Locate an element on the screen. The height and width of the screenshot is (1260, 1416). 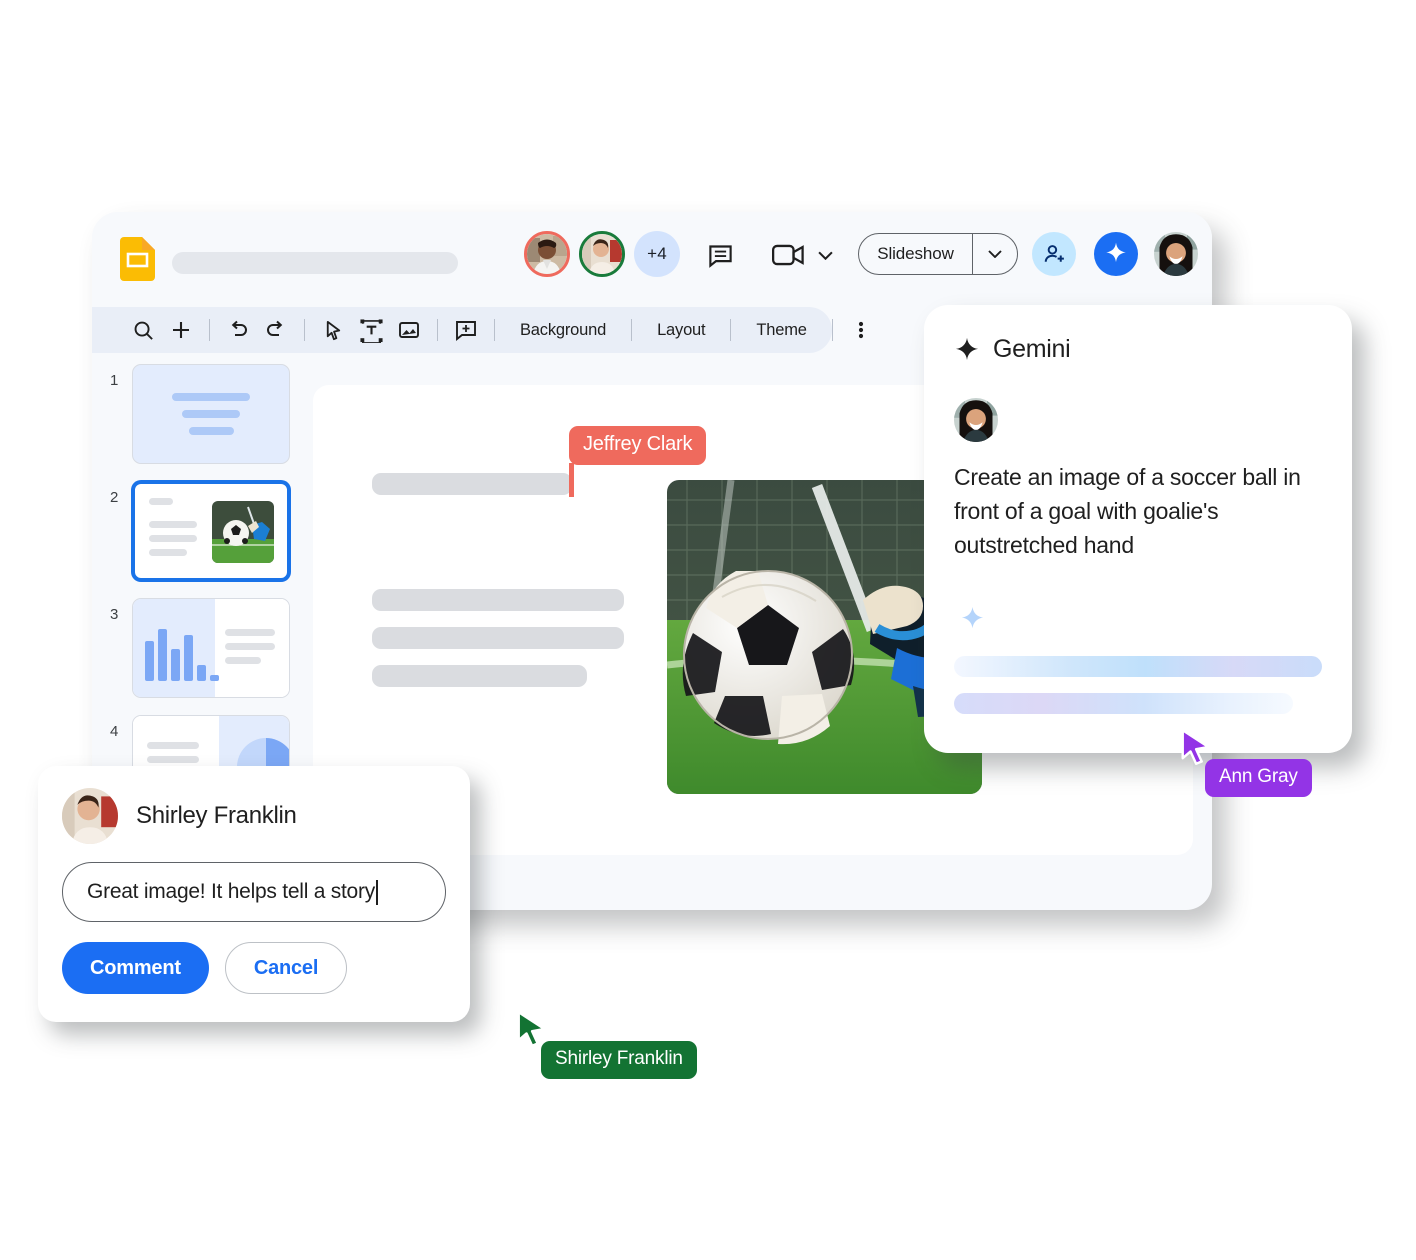
avatar-jeffrey-clark is located at coordinates (547, 254).